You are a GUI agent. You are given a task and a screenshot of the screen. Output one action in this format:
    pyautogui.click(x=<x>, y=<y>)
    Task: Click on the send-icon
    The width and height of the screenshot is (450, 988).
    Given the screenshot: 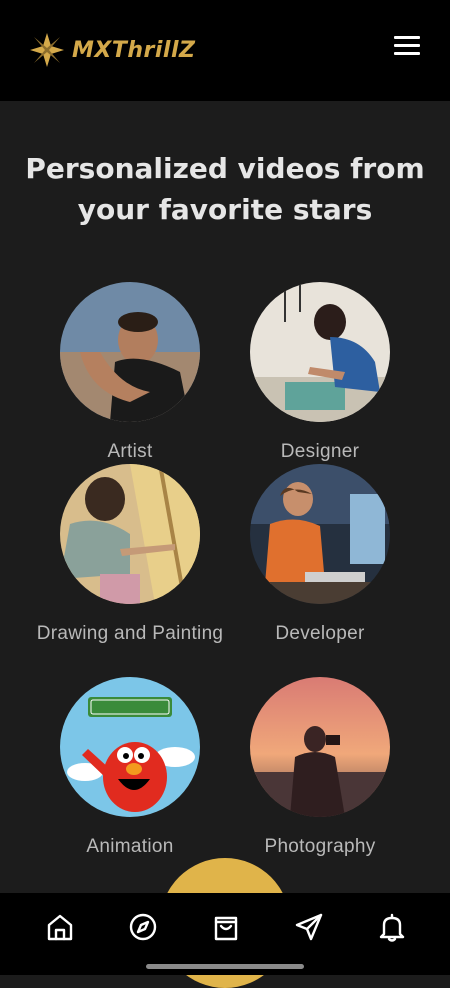 What is the action you would take?
    pyautogui.click(x=309, y=927)
    